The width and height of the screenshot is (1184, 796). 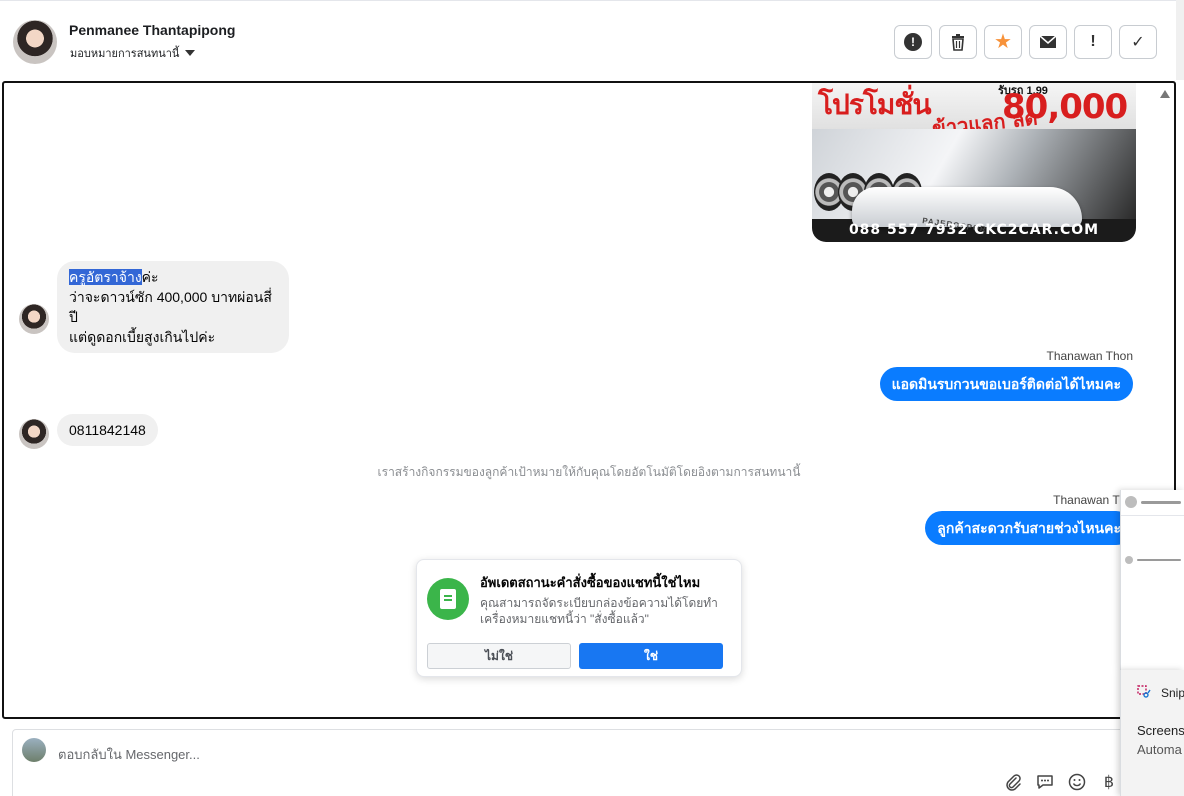 I want to click on outgoing-message: ลูกค้าสะดวกรับสายช่วงไหนคะ, so click(x=1029, y=528).